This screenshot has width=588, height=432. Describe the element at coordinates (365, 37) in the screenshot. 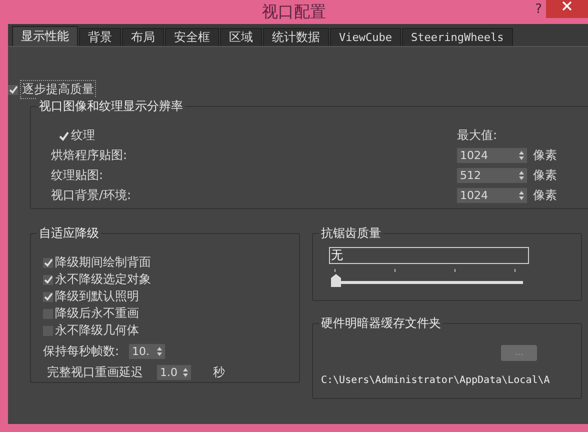

I see `tab: ViewCube` at that location.